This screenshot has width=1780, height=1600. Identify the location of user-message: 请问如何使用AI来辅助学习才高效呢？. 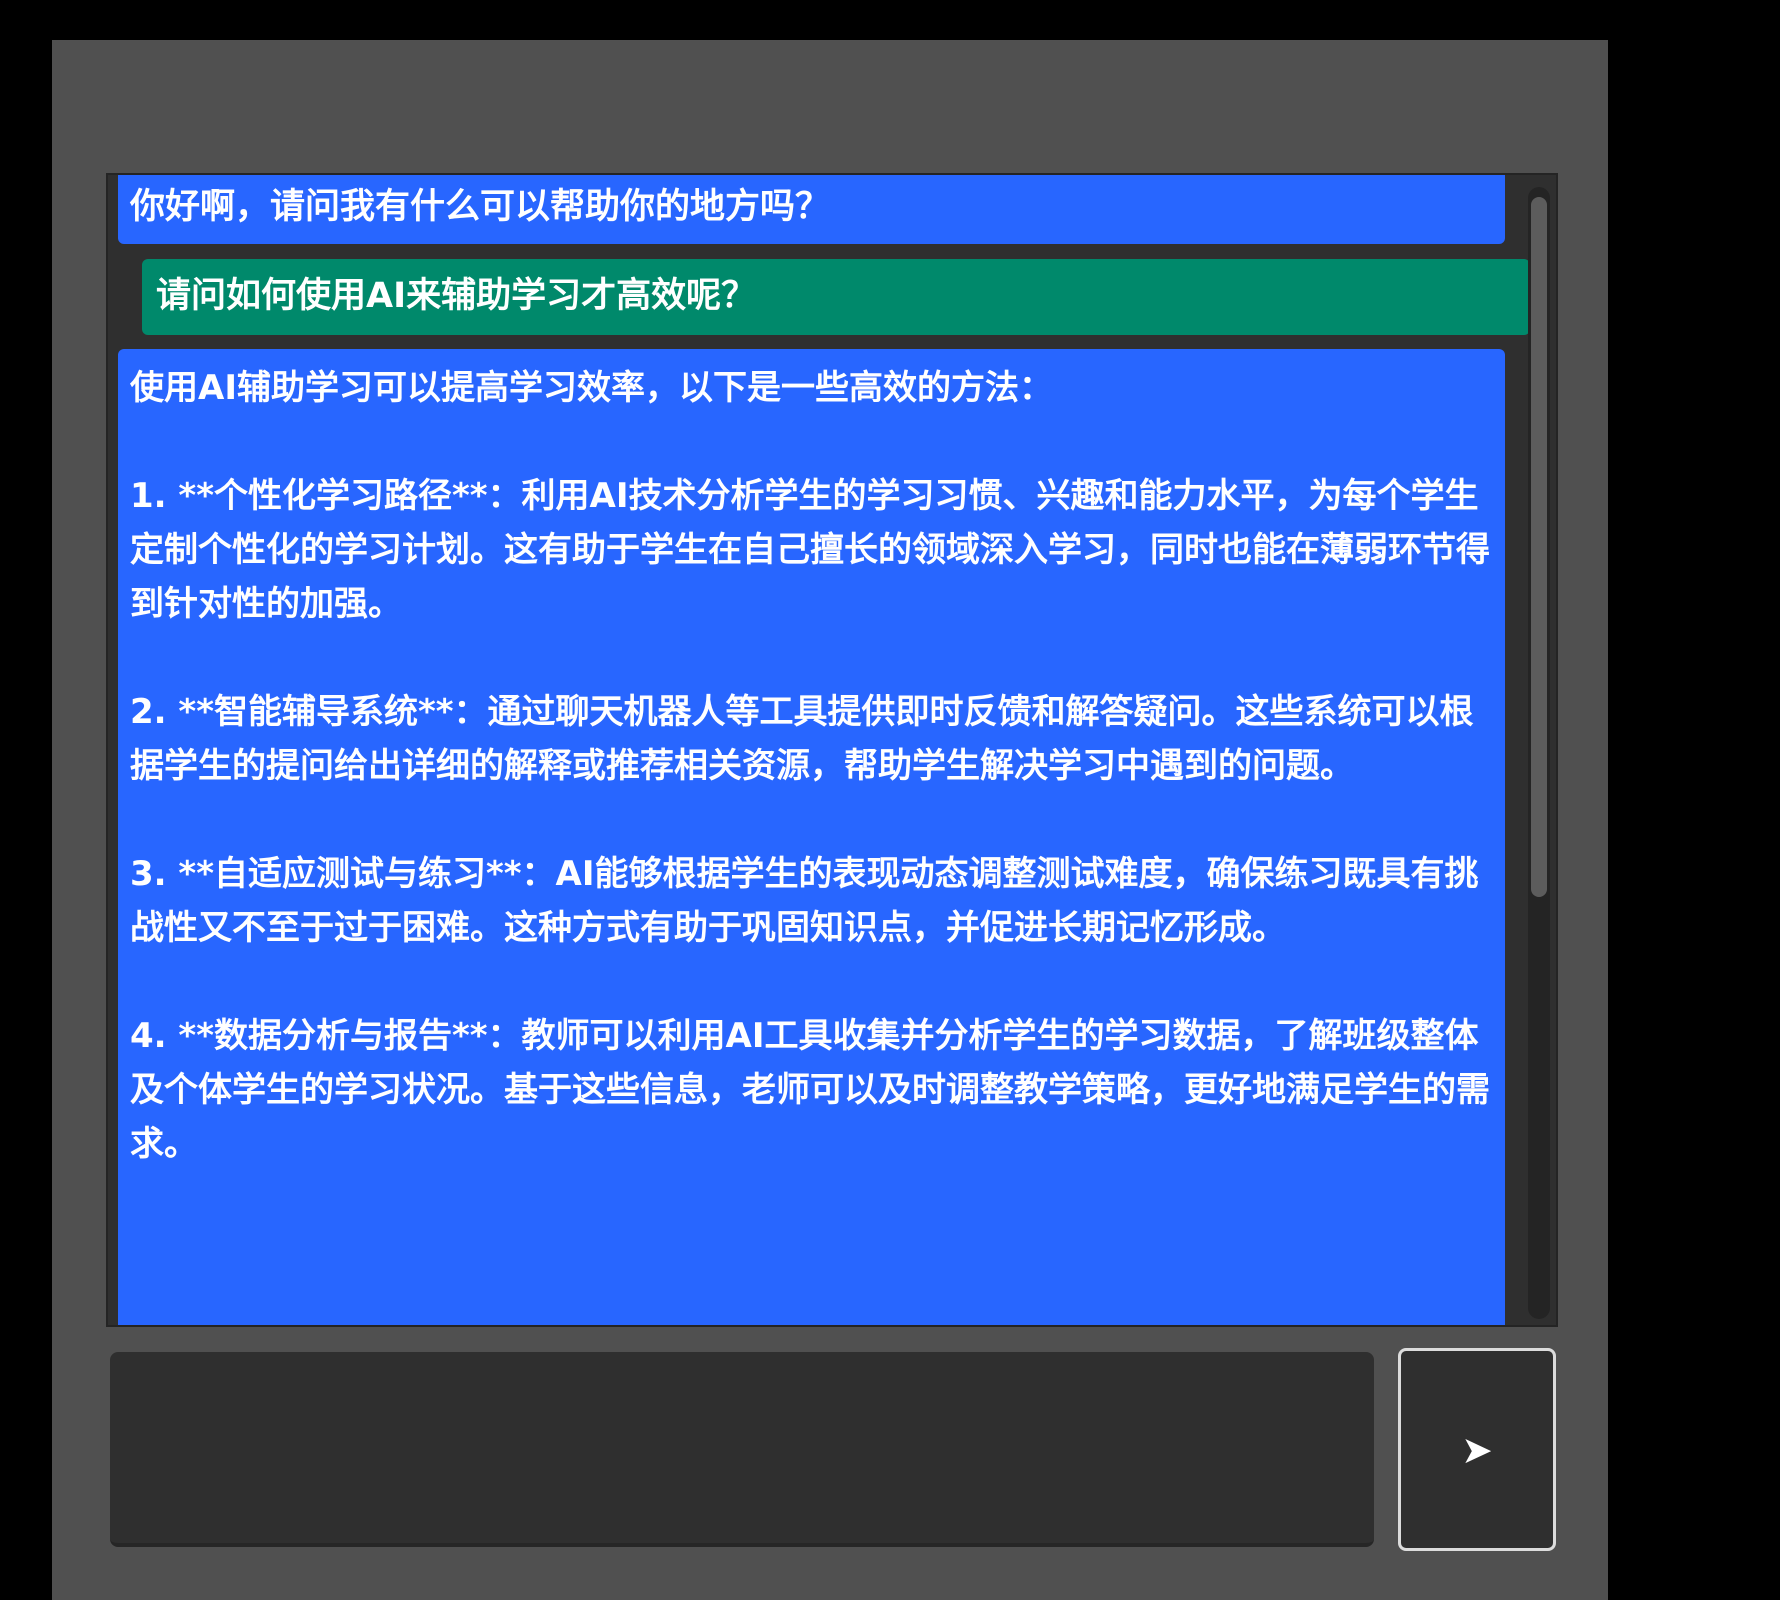
(836, 297).